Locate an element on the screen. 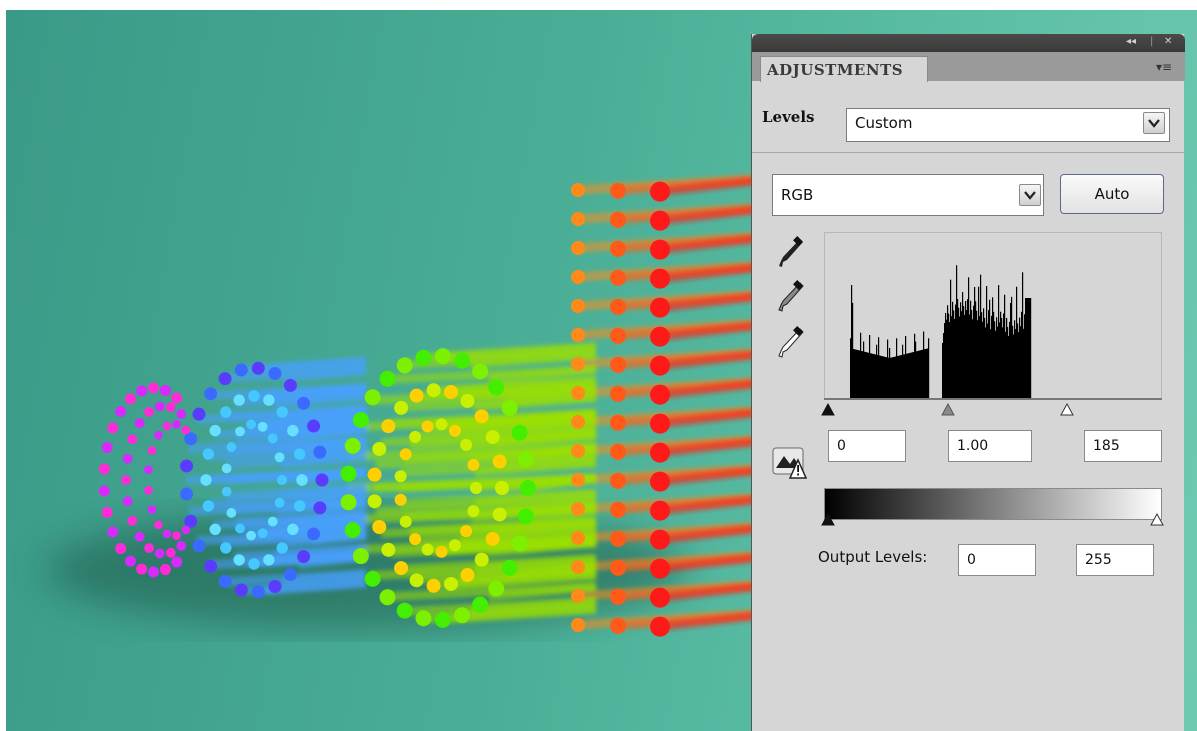 This screenshot has width=1197, height=731. output-white-field: 255 is located at coordinates (1115, 560).